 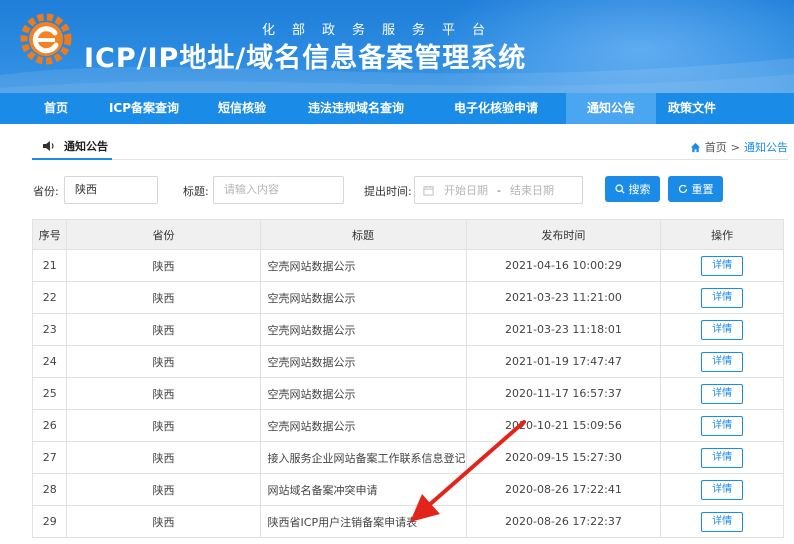 What do you see at coordinates (702, 189) in the screenshot?
I see `reset-button-label: 重置` at bounding box center [702, 189].